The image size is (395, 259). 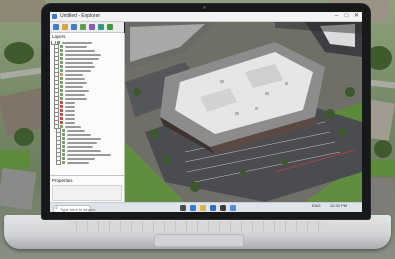 What do you see at coordinates (65, 27) in the screenshot?
I see `open-icon` at bounding box center [65, 27].